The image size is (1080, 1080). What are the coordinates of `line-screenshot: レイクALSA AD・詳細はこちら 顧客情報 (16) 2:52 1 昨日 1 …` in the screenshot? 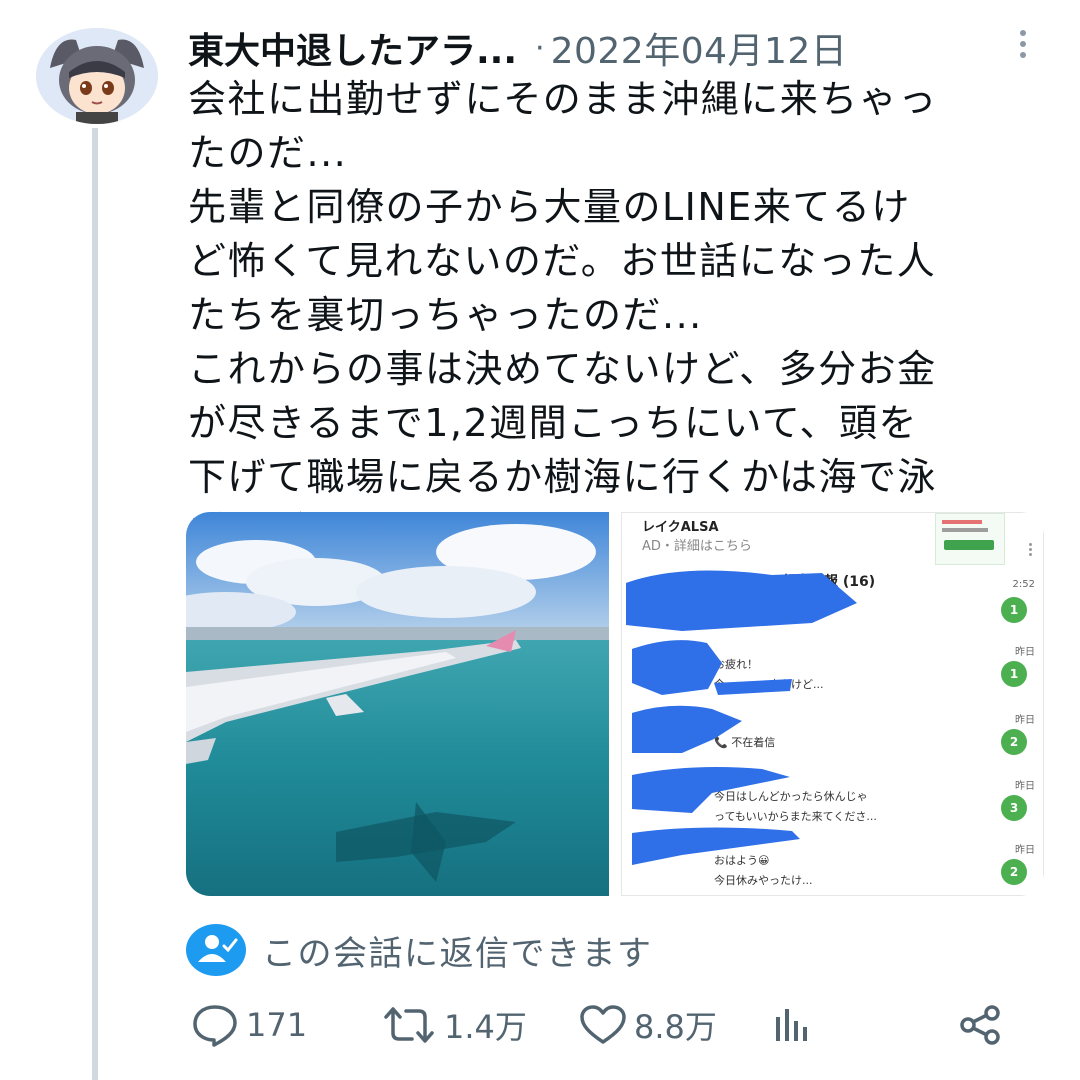 It's located at (832, 704).